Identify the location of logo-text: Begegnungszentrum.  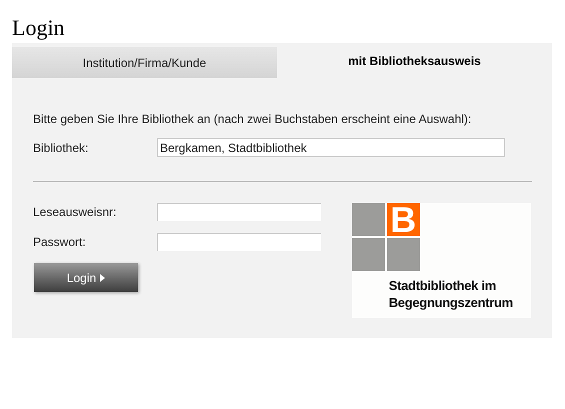
(451, 302).